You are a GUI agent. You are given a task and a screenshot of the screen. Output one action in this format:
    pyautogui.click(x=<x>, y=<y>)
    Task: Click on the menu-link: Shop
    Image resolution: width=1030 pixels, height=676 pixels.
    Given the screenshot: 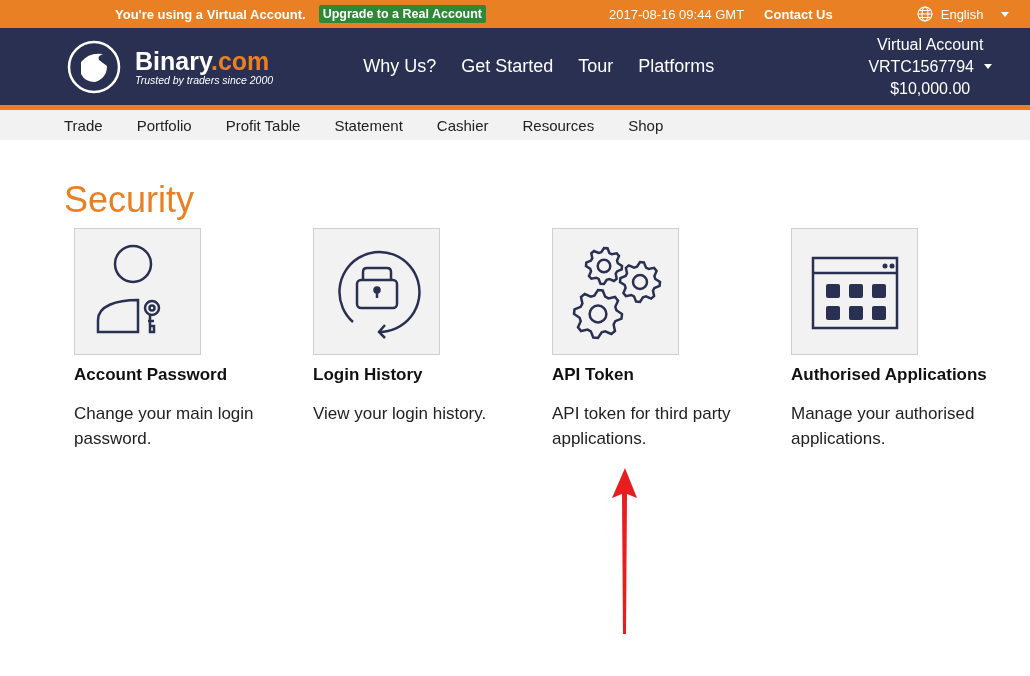 What is the action you would take?
    pyautogui.click(x=646, y=125)
    